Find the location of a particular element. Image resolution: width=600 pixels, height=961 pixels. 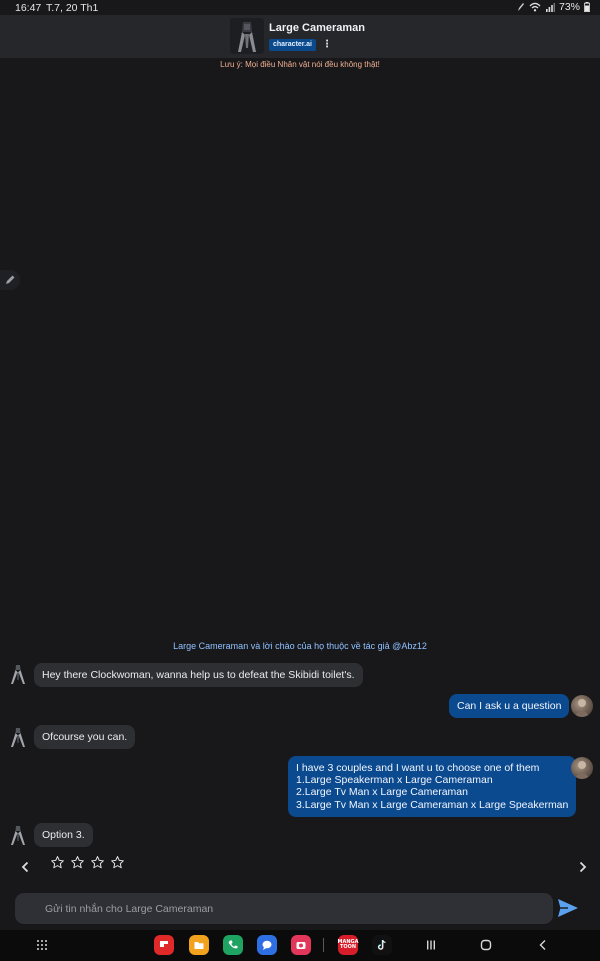

recents-button is located at coordinates (431, 945).